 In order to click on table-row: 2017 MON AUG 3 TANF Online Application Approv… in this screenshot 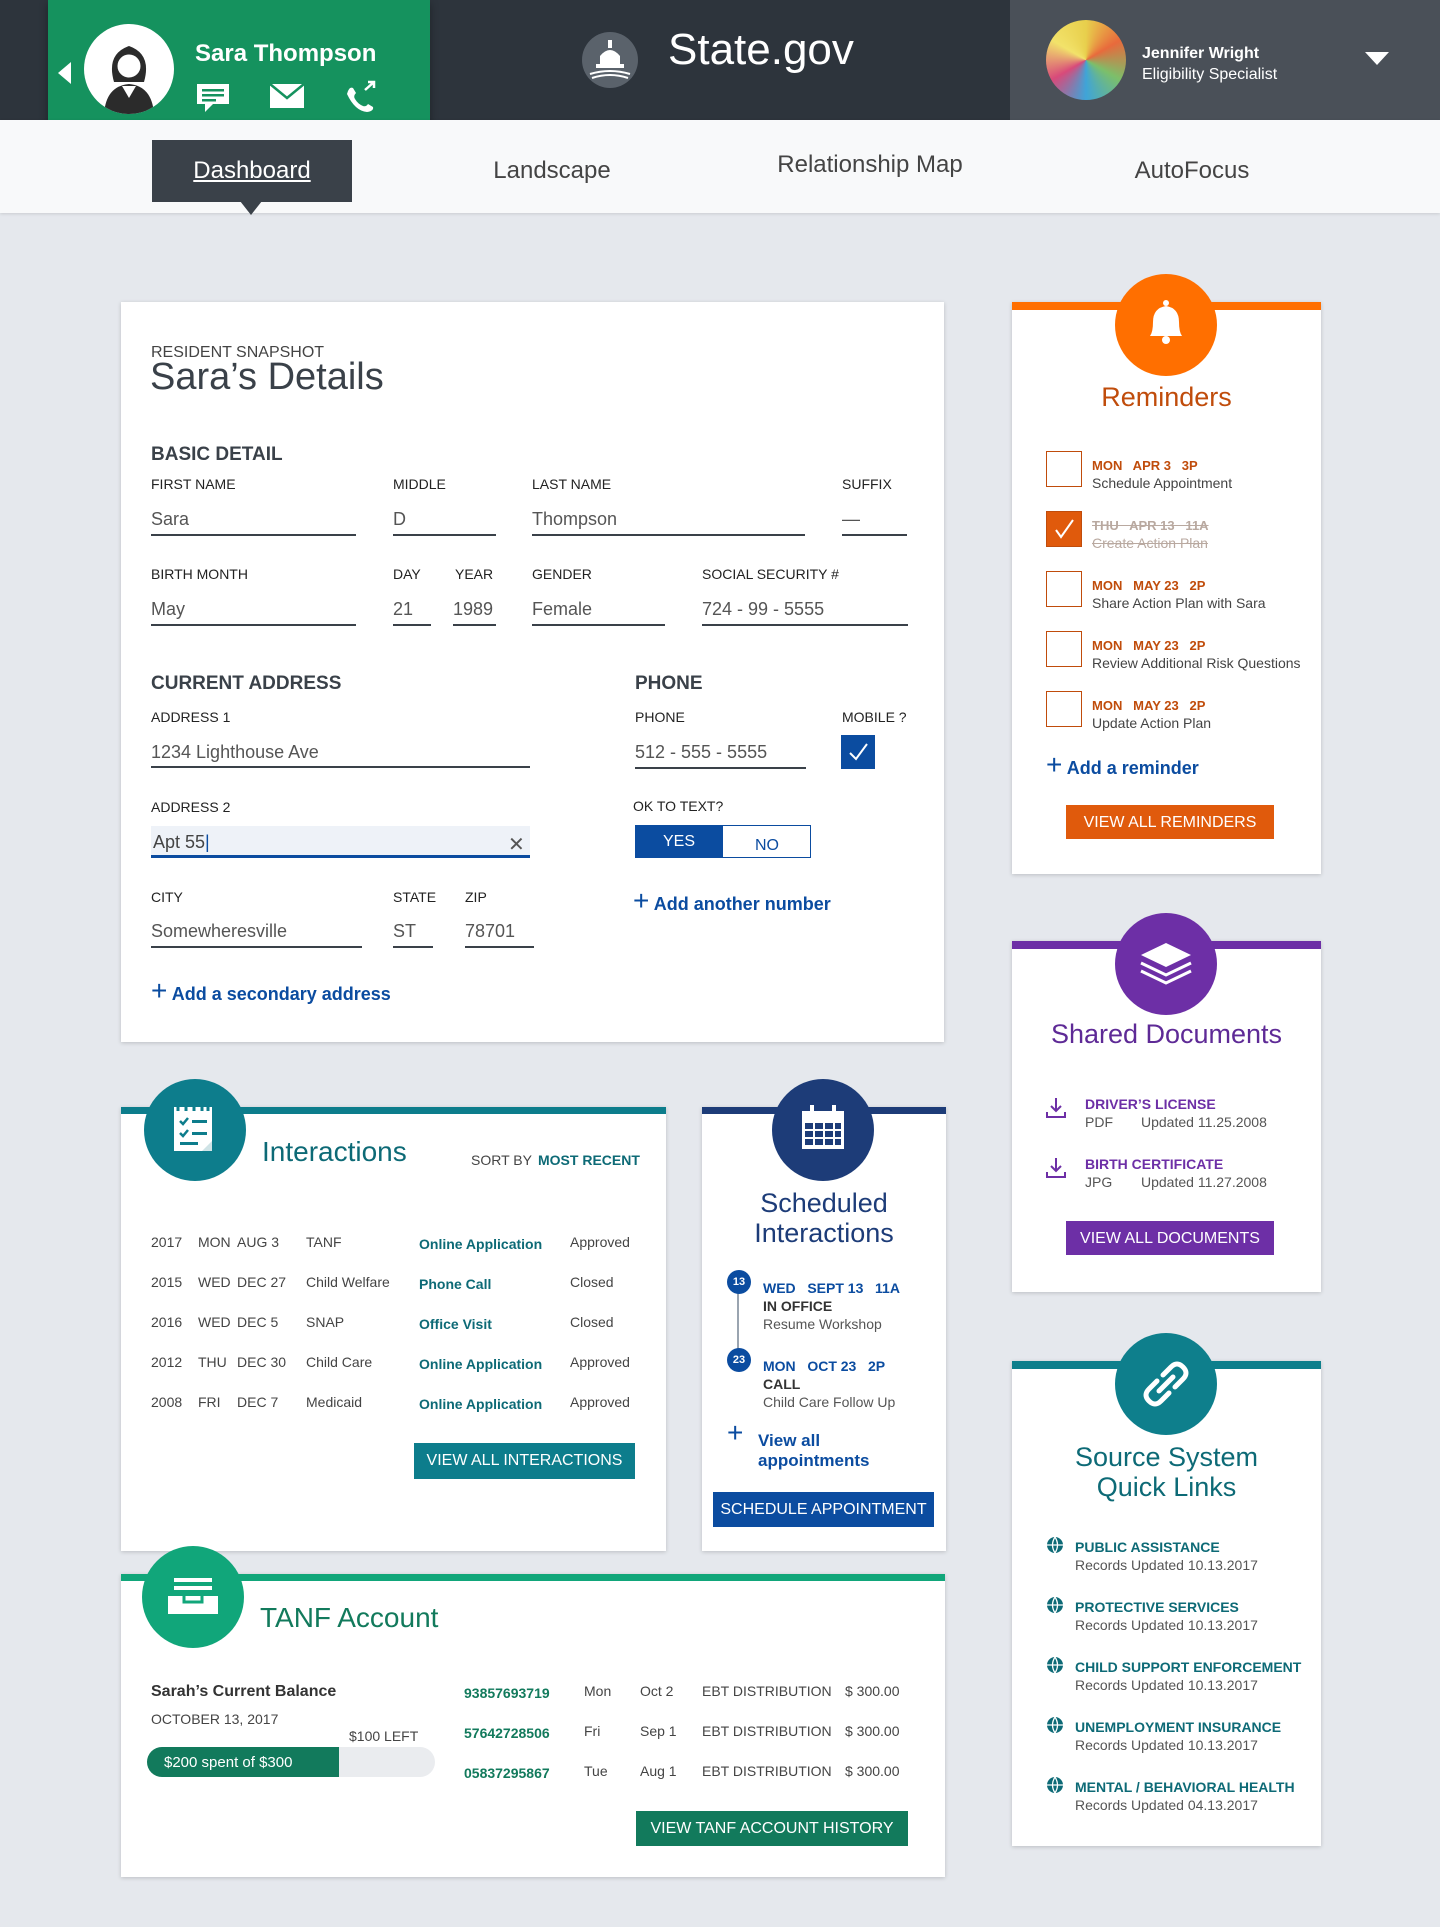, I will do `click(395, 1246)`.